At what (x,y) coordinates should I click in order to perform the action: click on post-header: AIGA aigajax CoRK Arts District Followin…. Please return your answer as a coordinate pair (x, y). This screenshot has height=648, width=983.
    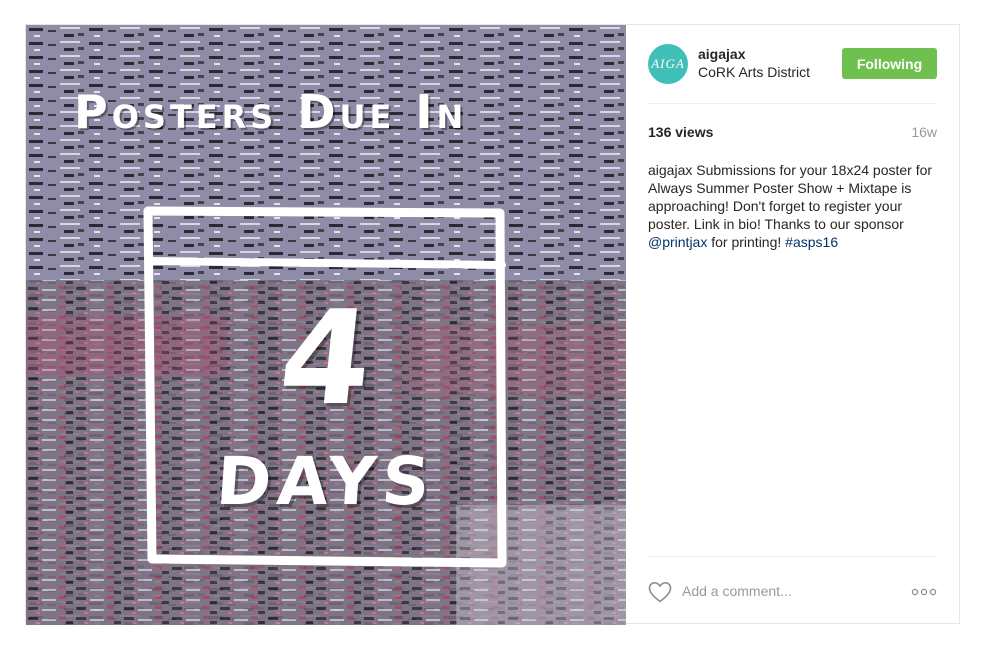
    Looking at the image, I should click on (792, 64).